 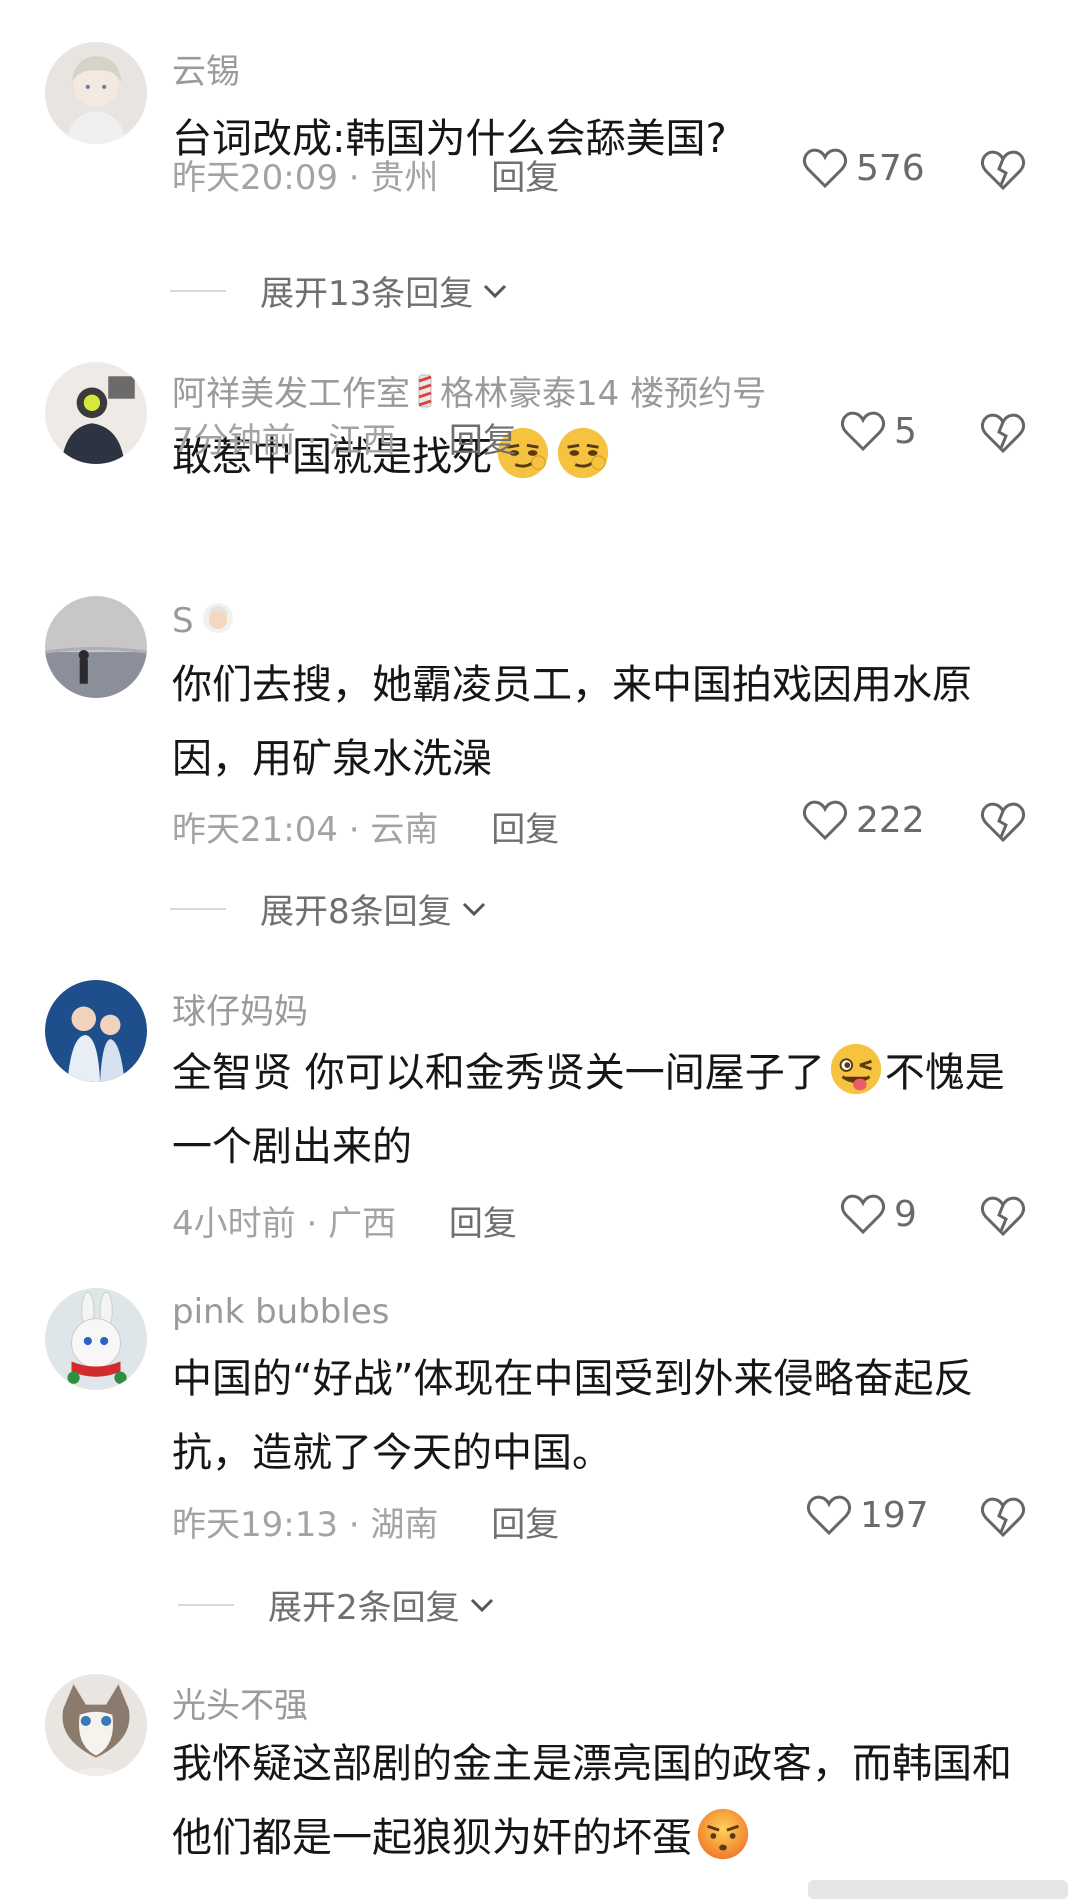 I want to click on username: 阿祥美发工作室 格林豪泰14 楼预约号, so click(x=469, y=392).